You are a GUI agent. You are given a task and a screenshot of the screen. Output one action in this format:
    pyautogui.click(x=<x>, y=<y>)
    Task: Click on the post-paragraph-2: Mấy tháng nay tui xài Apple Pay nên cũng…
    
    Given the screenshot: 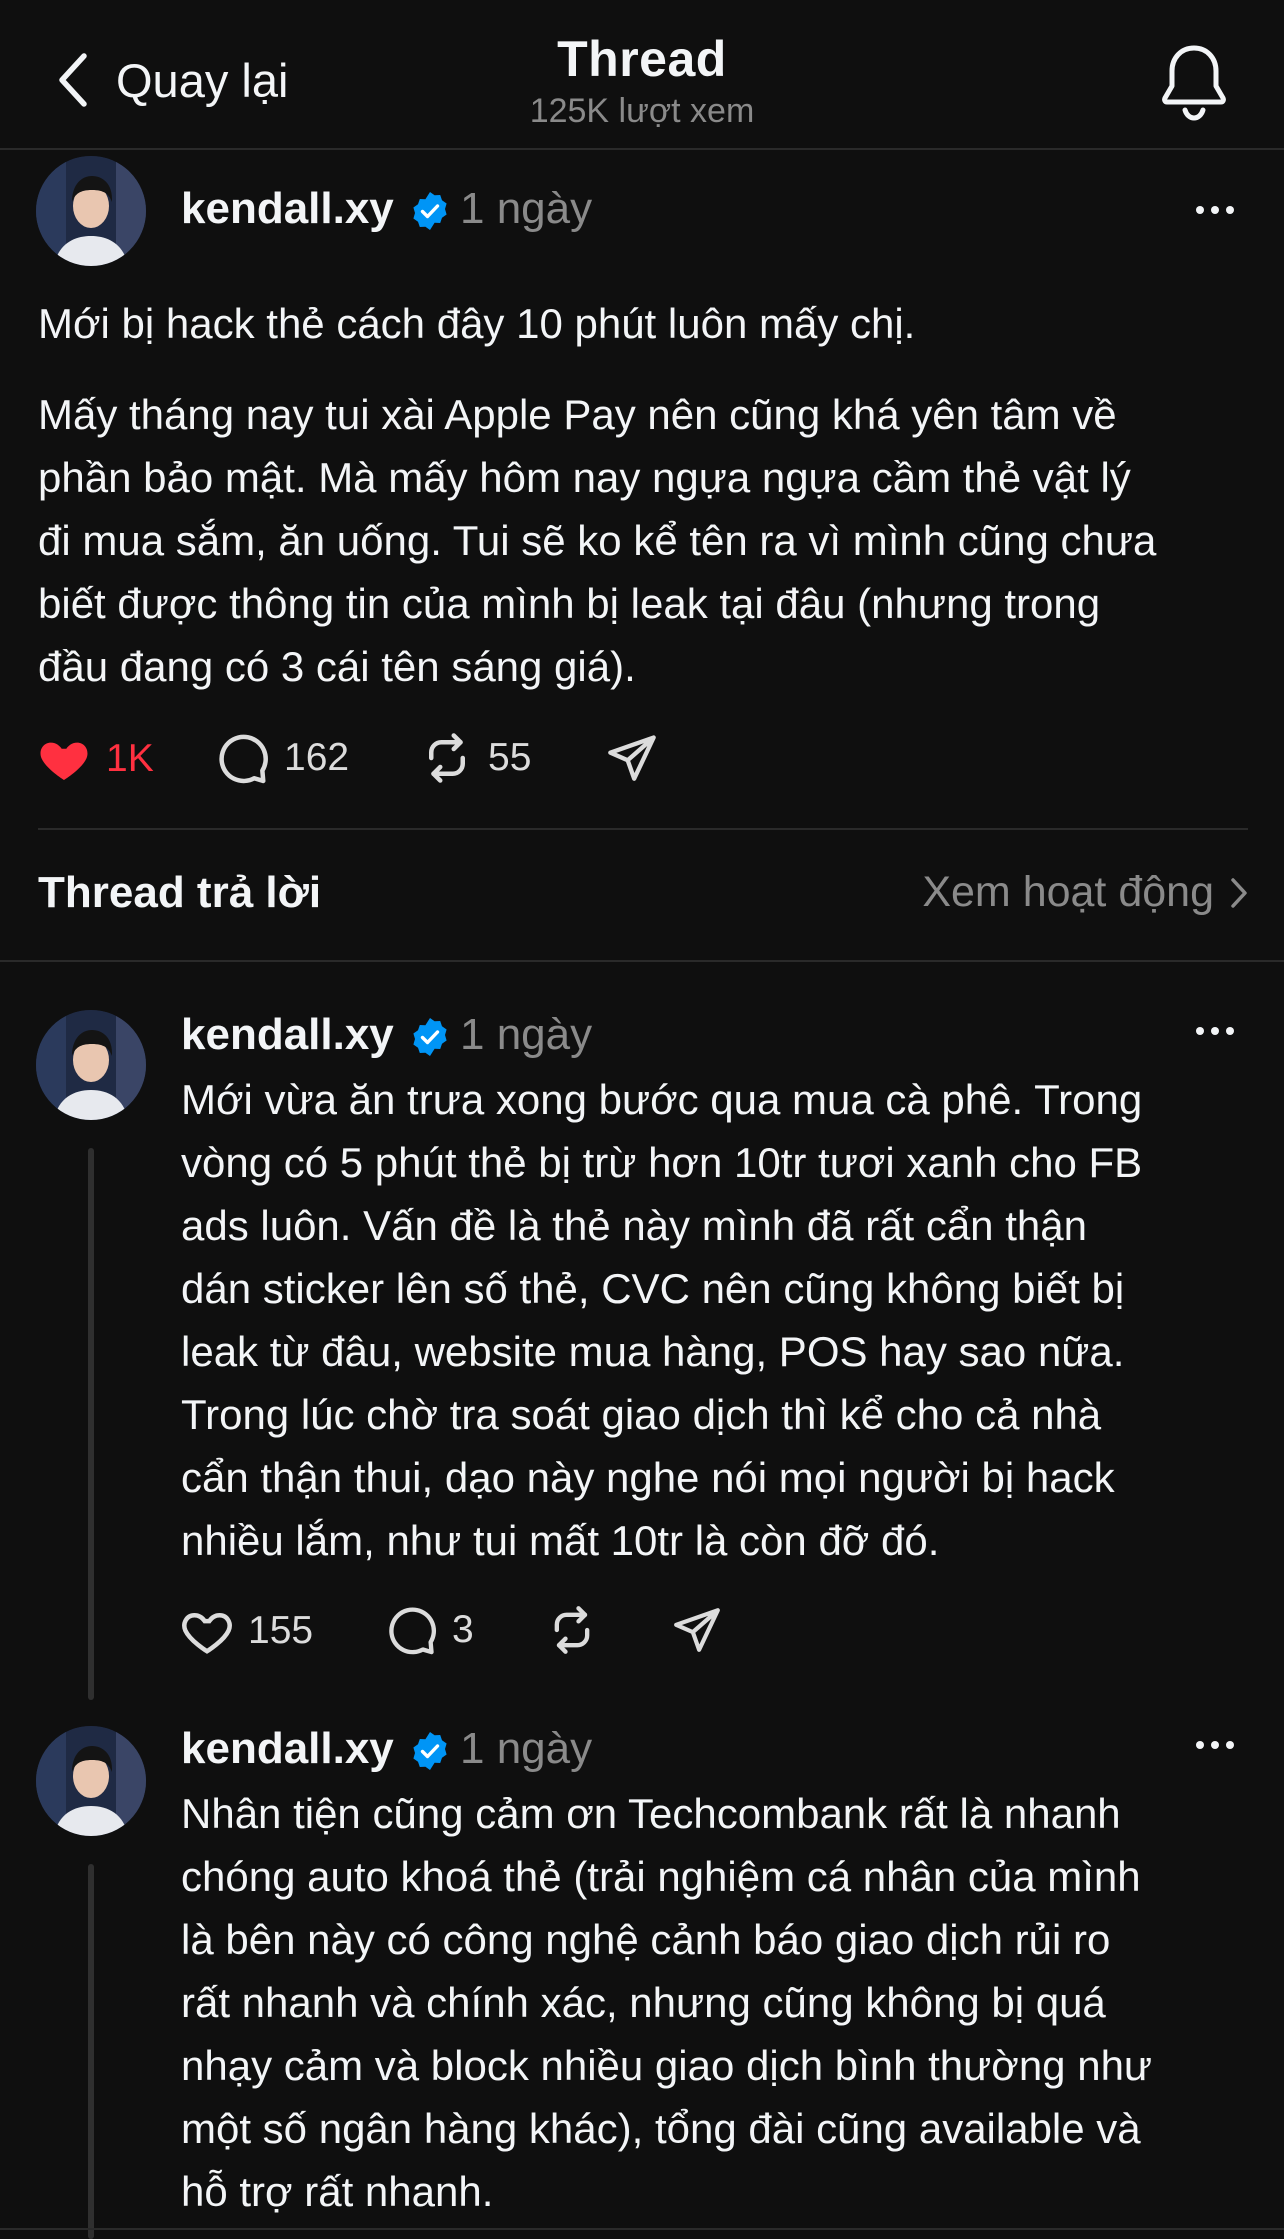 What is the action you would take?
    pyautogui.click(x=597, y=540)
    